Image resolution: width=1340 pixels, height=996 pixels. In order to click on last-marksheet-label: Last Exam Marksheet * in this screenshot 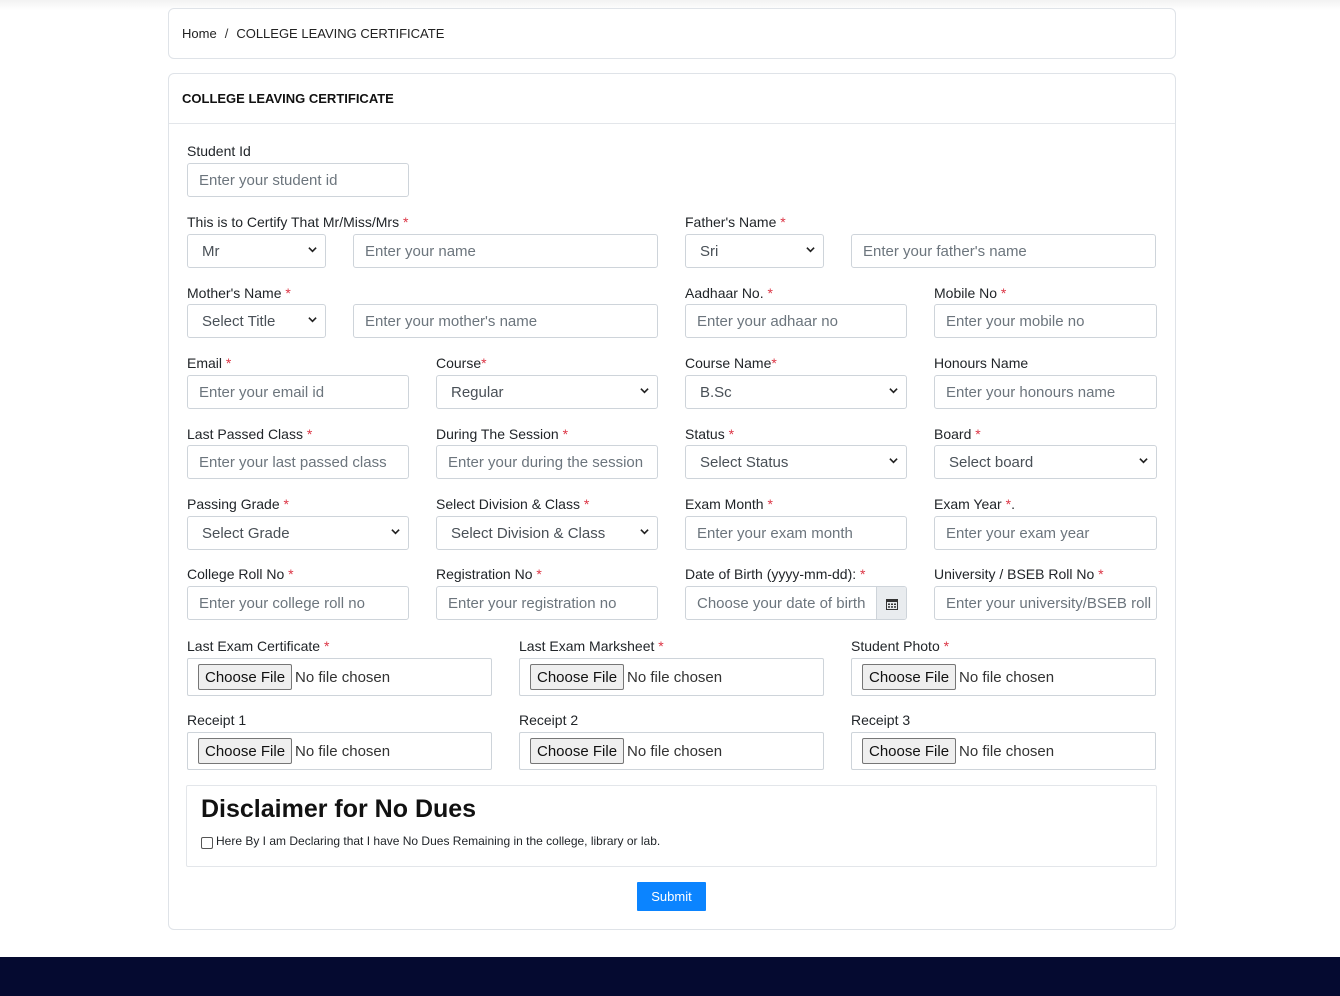, I will do `click(591, 646)`.